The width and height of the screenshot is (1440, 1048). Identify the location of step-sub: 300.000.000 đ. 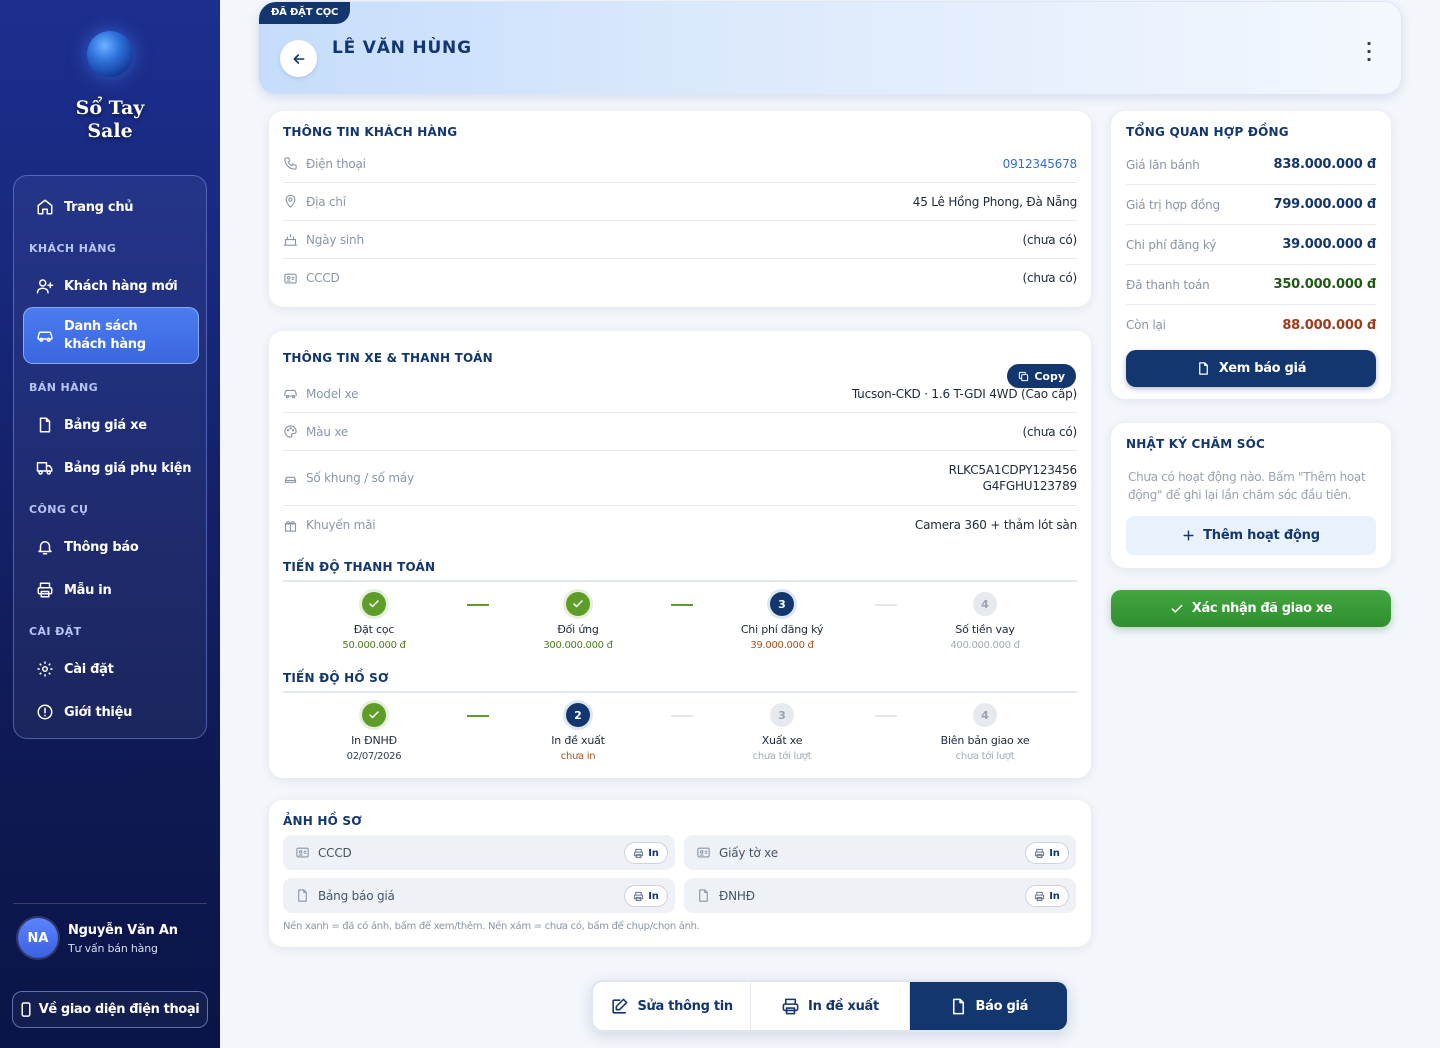
(578, 645).